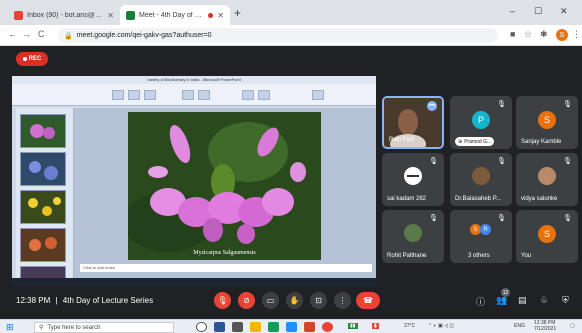  Describe the element at coordinates (512, 34) in the screenshot. I see `camera-icon: ■` at that location.